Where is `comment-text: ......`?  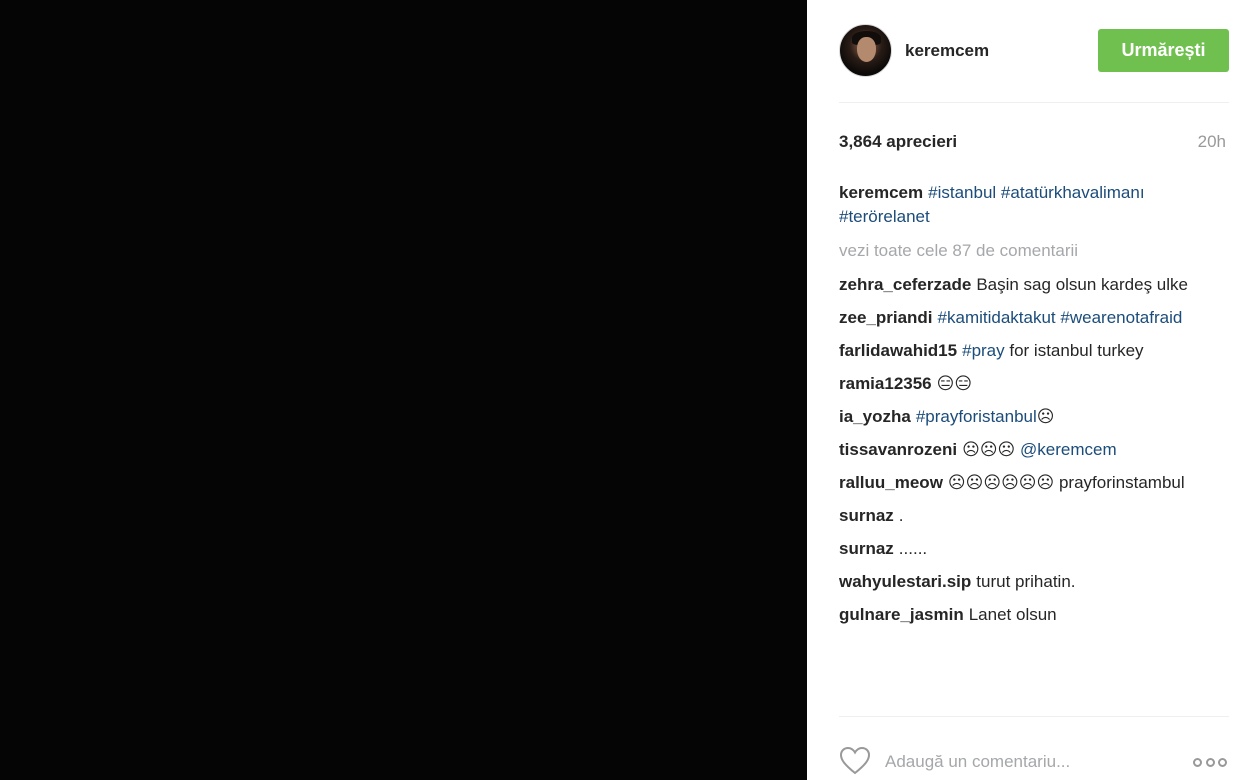
comment-text: ...... is located at coordinates (913, 548).